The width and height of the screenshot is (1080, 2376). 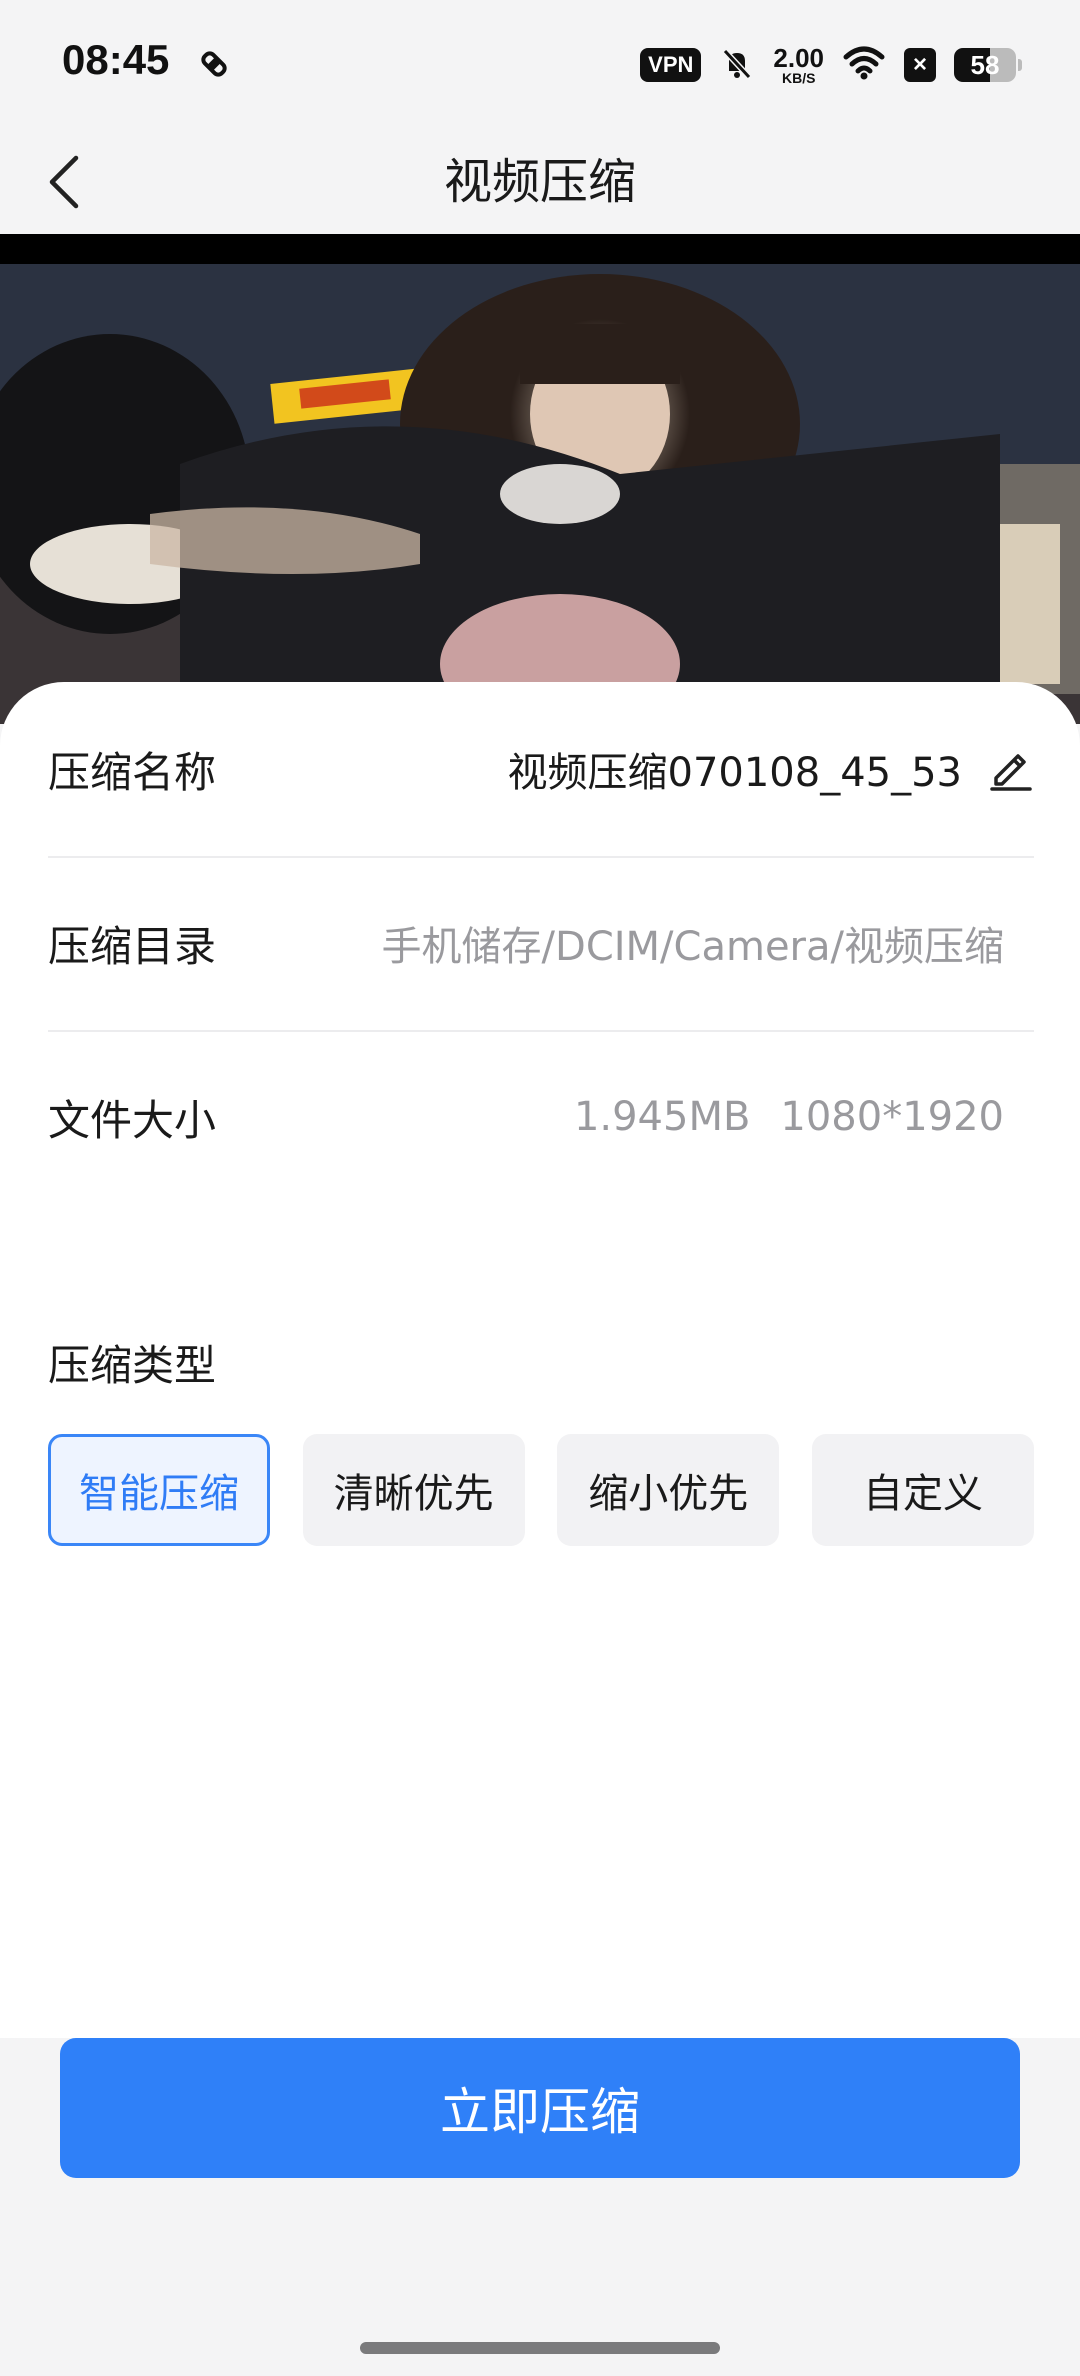 I want to click on type-option-smart: 智能压缩, so click(x=159, y=1490).